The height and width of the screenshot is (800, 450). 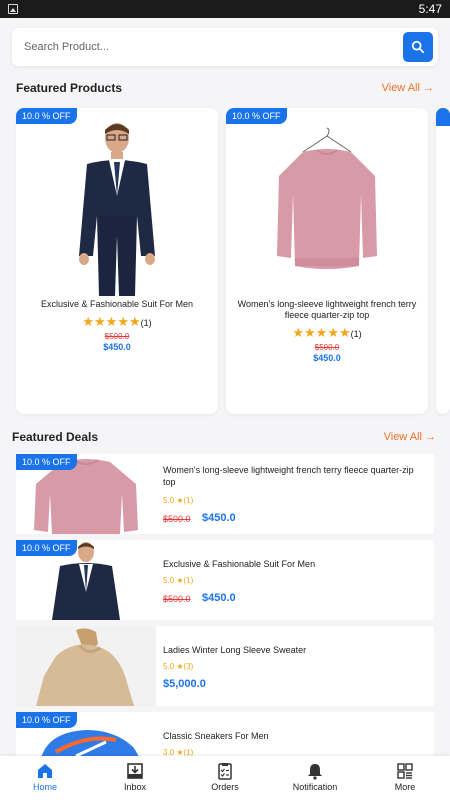 What do you see at coordinates (13, 9) in the screenshot?
I see `image-notification-icon` at bounding box center [13, 9].